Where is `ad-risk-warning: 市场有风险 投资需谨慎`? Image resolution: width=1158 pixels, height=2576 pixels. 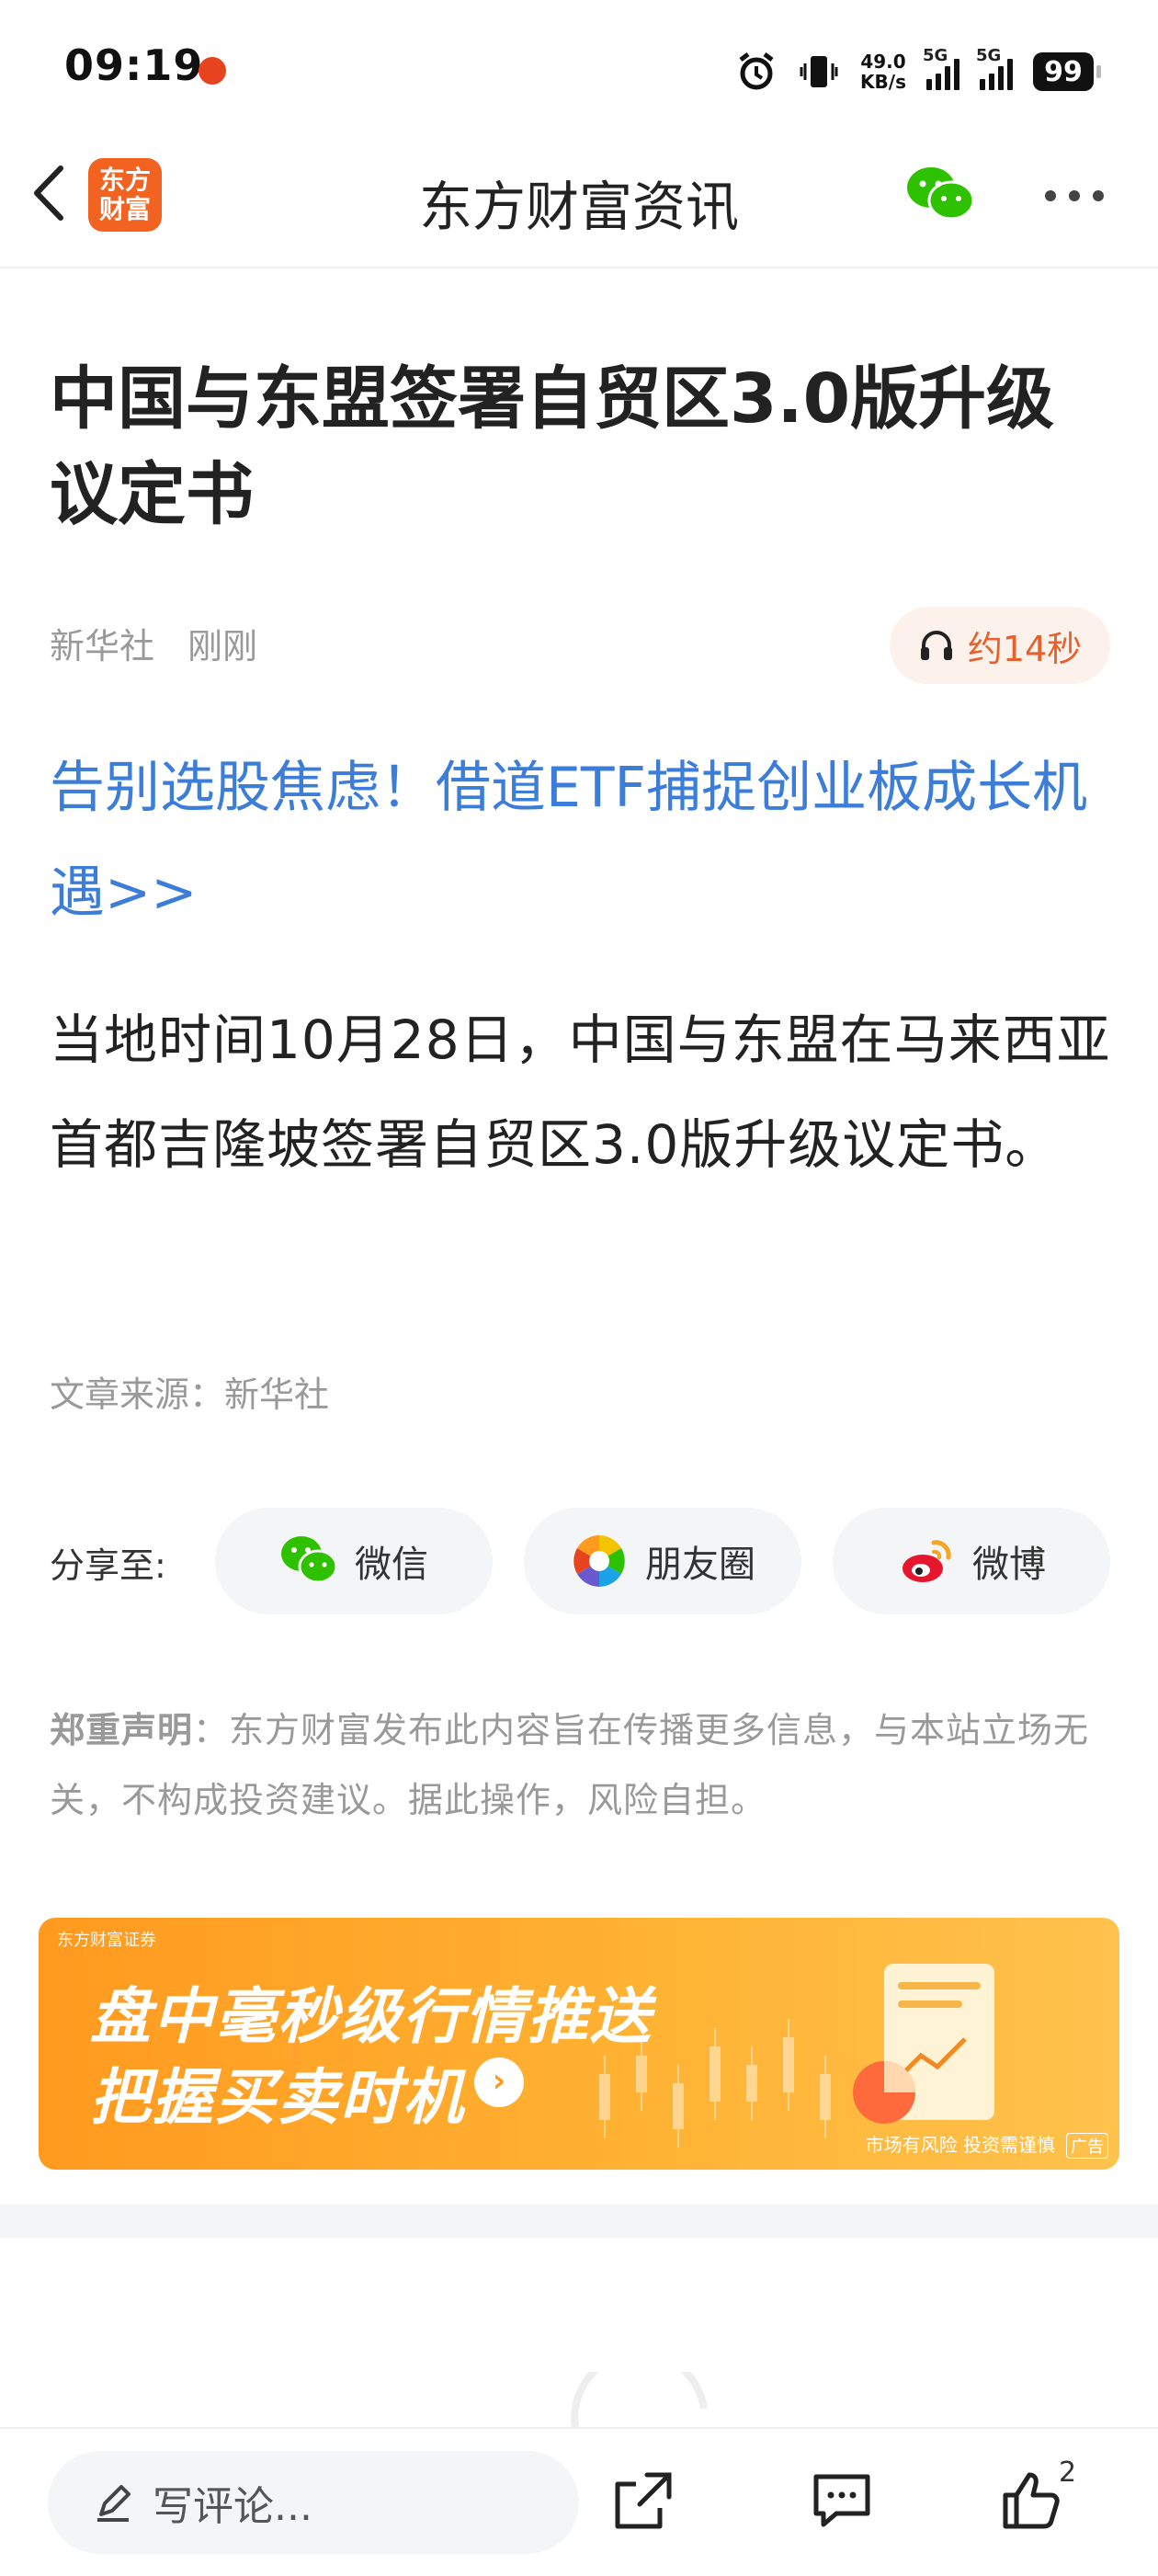
ad-risk-warning: 市场有风险 投资需谨慎 is located at coordinates (960, 2145).